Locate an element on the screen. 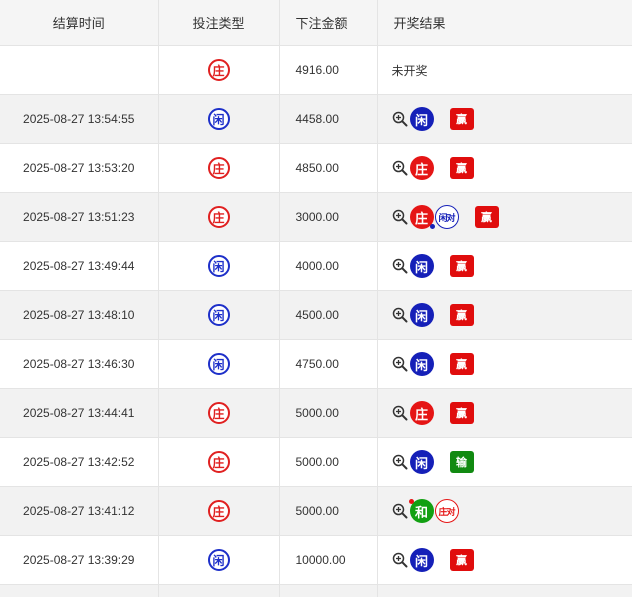 This screenshot has width=632, height=599. settle-time-cell: 2025-08-27 13:46:30 is located at coordinates (79, 364).